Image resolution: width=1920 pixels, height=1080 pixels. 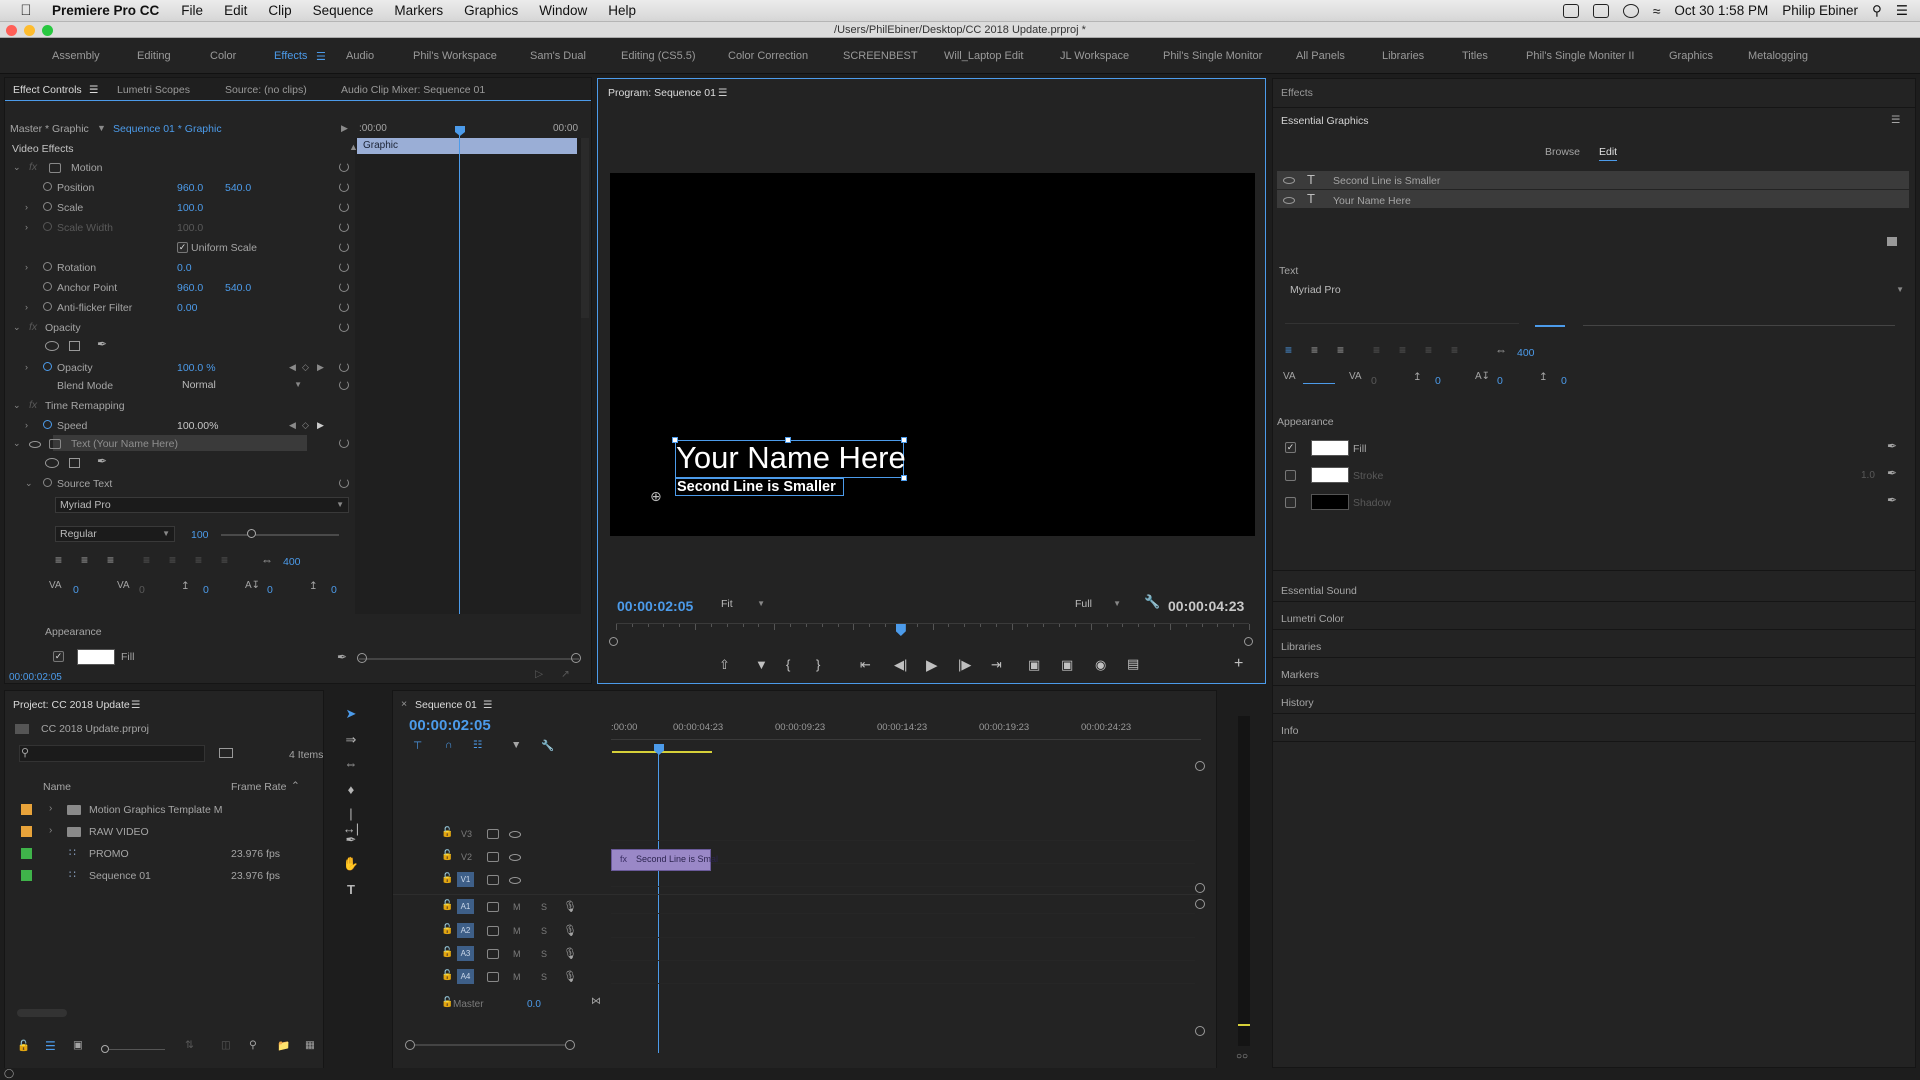 I want to click on project-list-item: › Motion Graphics Template M, so click(x=164, y=810).